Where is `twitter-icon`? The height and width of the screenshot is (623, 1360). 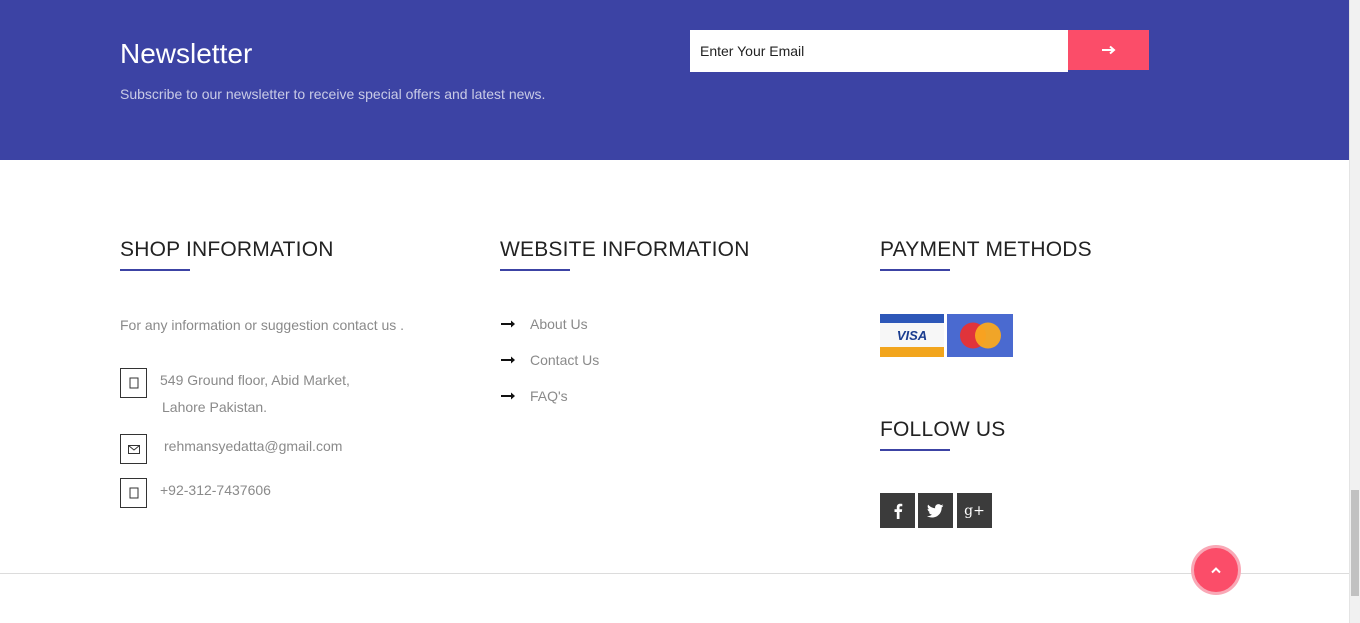
twitter-icon is located at coordinates (935, 510).